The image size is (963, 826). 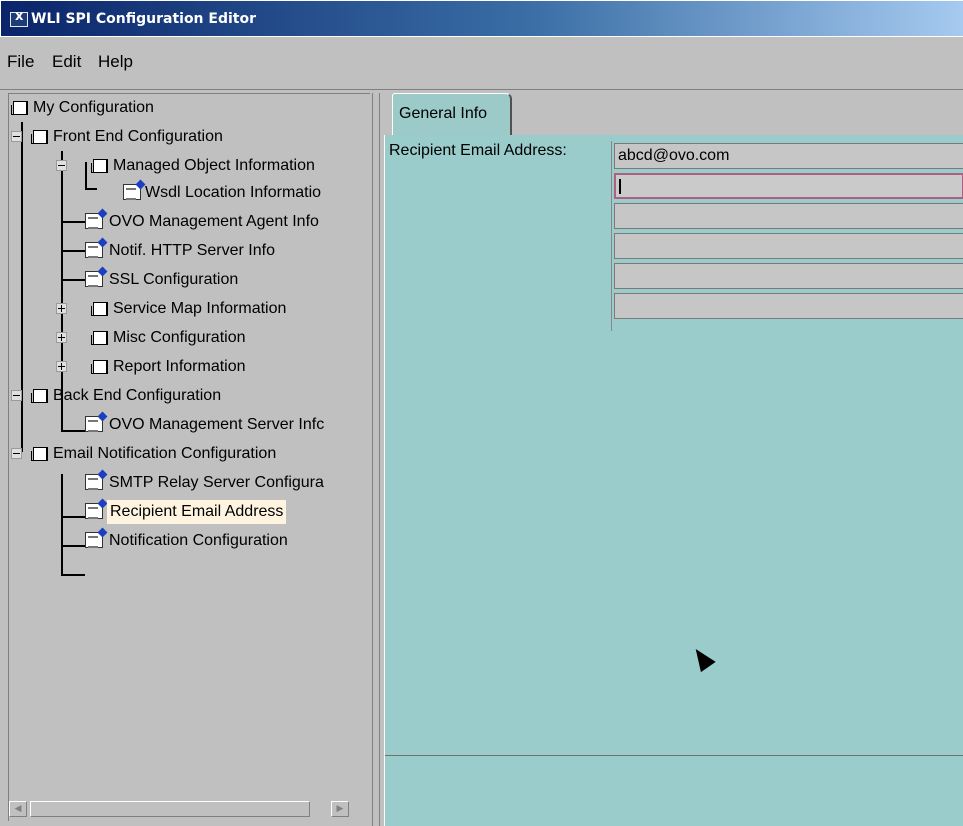 What do you see at coordinates (674, 755) in the screenshot?
I see `panel-divider` at bounding box center [674, 755].